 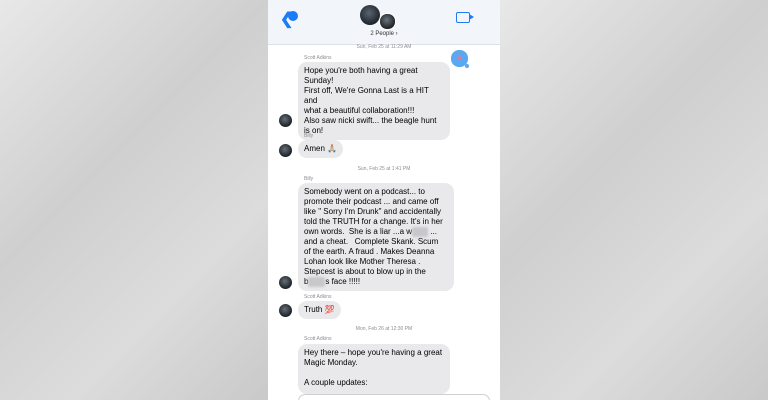 I want to click on conversation-header: ❮ 2 People ›, so click(x=384, y=22).